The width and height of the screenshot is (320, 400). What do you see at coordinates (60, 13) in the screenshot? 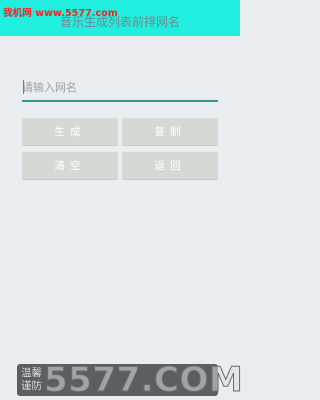
I see `watermark-top: 我机网 www.5577.com` at bounding box center [60, 13].